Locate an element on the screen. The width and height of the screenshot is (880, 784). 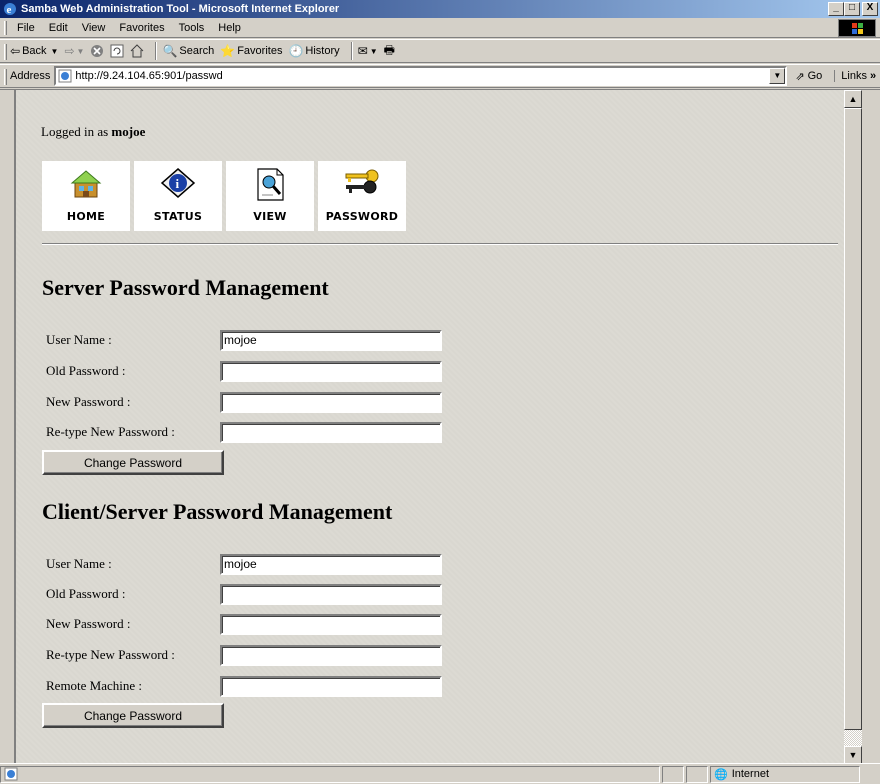
client-section-heading: Client/Server Password Management is located at coordinates (217, 511).